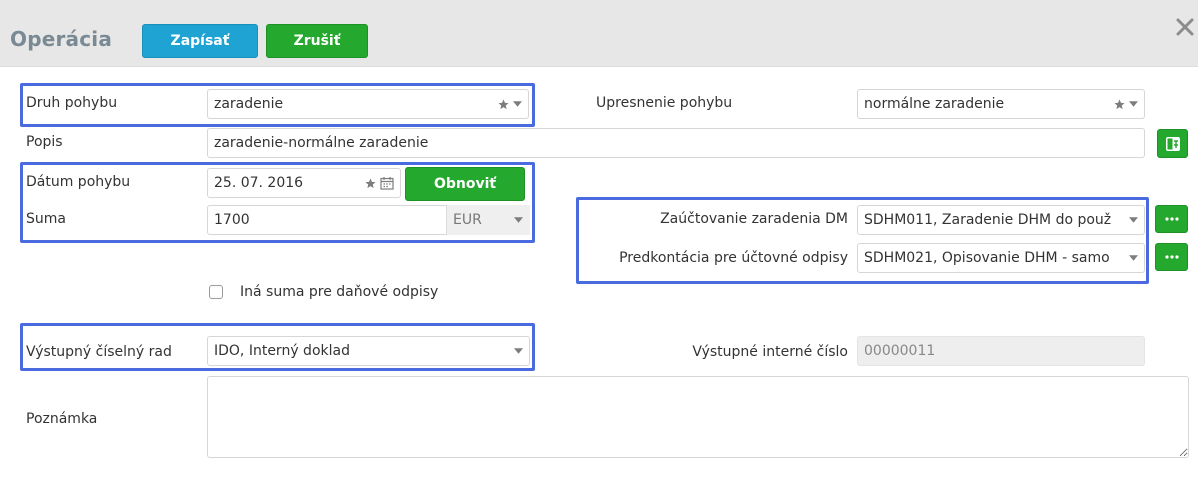 Image resolution: width=1198 pixels, height=498 pixels. Describe the element at coordinates (216, 292) in the screenshot. I see `ina-suma-checkbox` at that location.